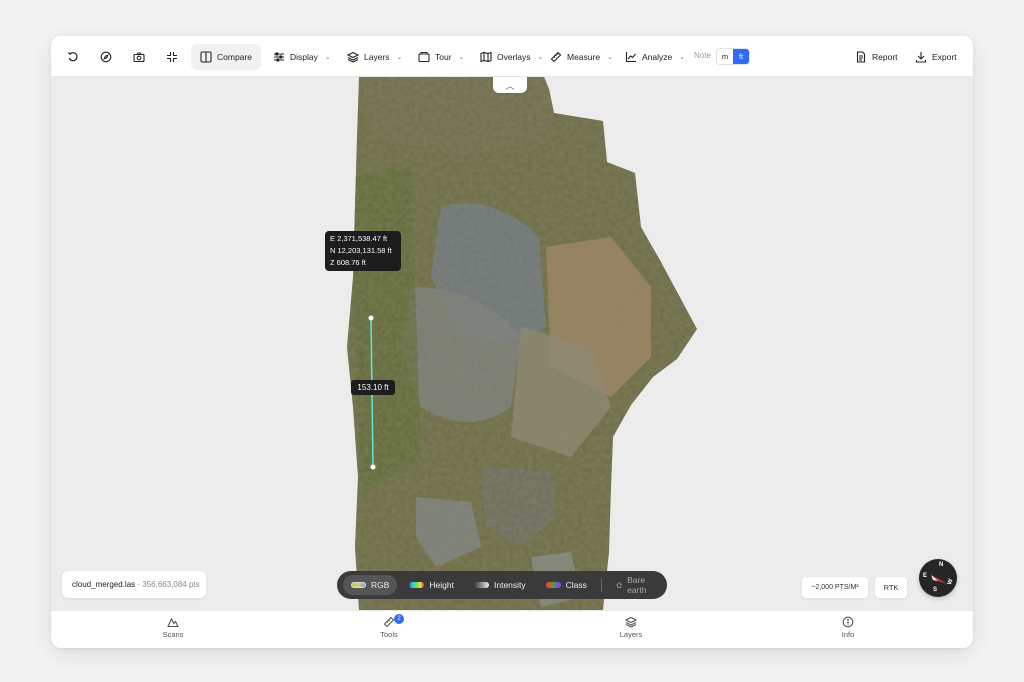 The image size is (1024, 682). Describe the element at coordinates (173, 622) in the screenshot. I see `mountain-icon` at that location.